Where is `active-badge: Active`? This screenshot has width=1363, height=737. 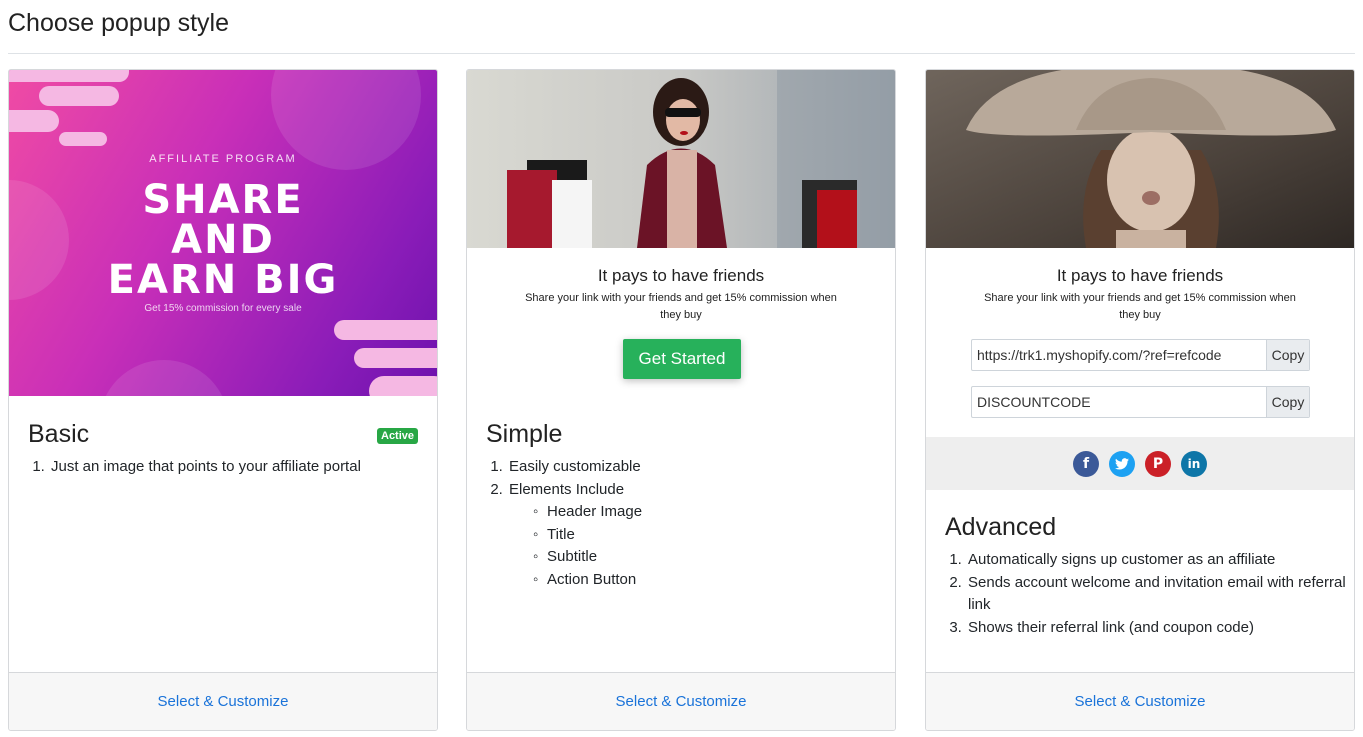 active-badge: Active is located at coordinates (398, 436).